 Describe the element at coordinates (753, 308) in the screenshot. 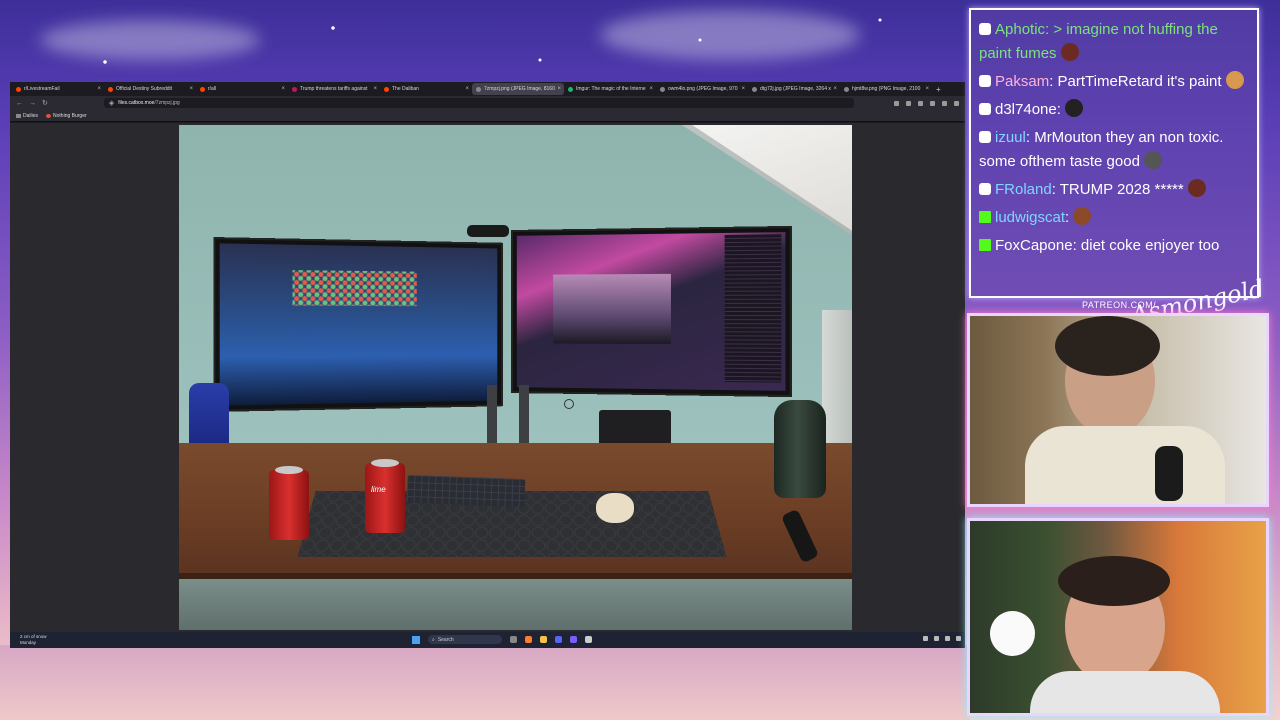

I see `monitor-chat-column` at that location.